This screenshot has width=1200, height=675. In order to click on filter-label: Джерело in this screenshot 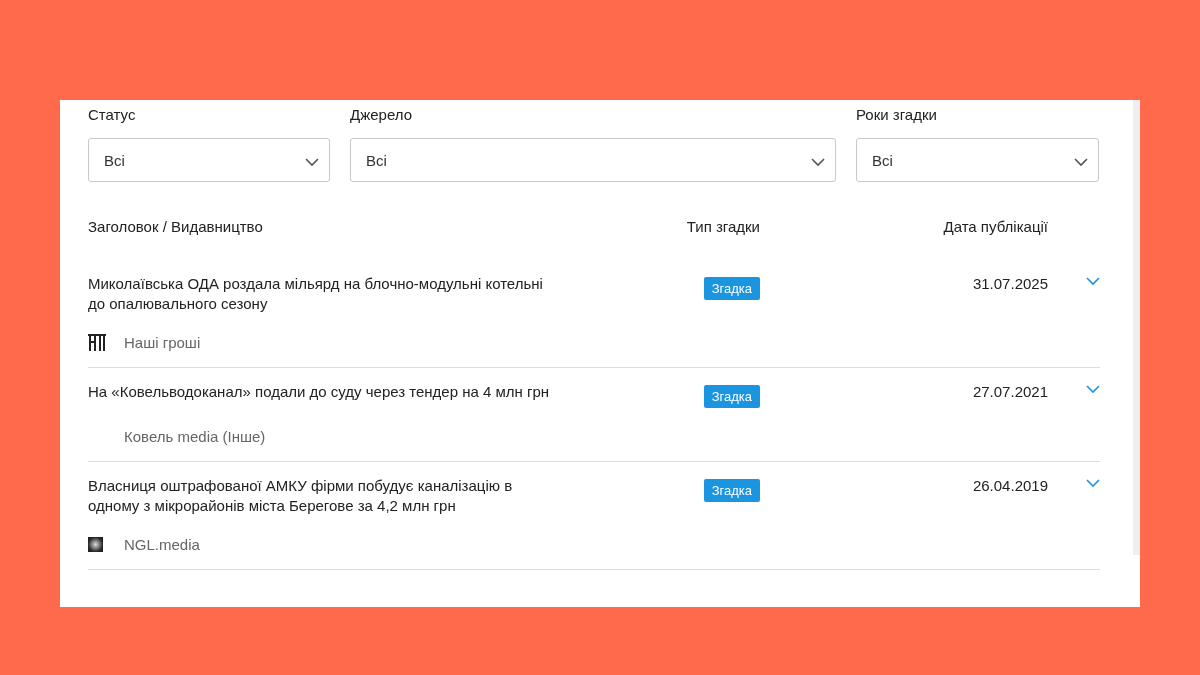, I will do `click(381, 115)`.